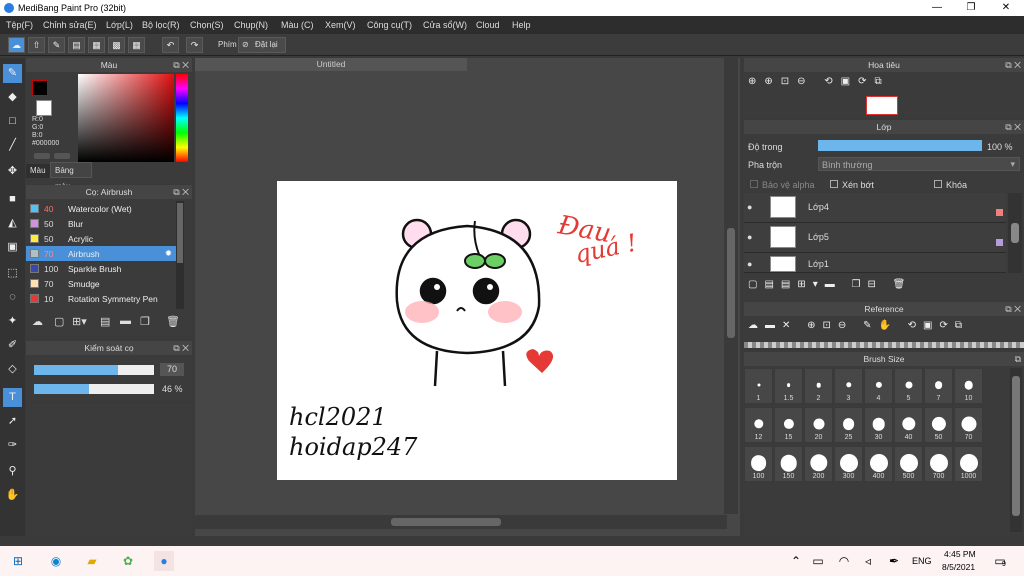  I want to click on brush-size-cell: 70, so click(968, 425).